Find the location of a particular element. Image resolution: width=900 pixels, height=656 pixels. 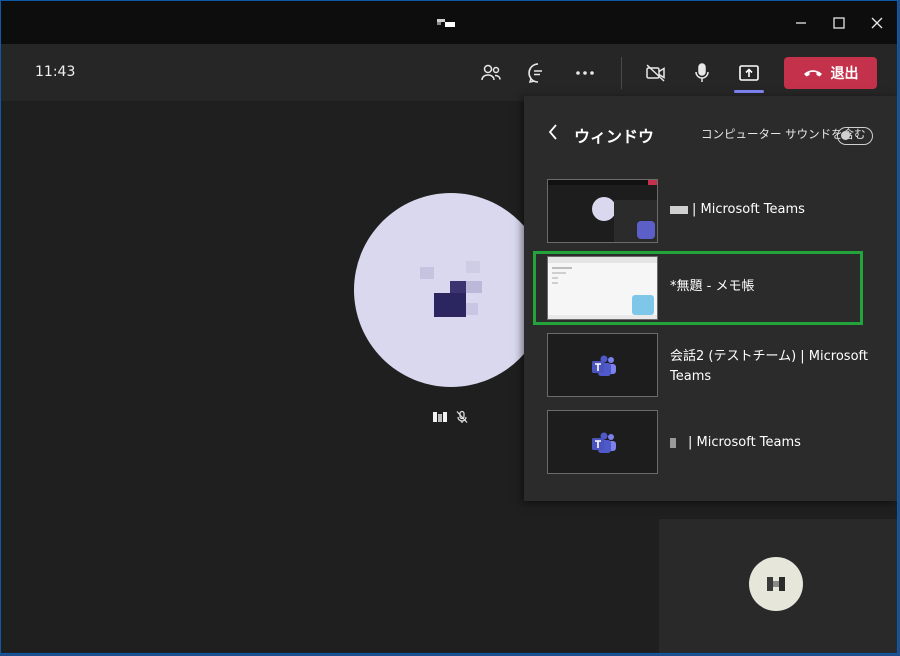

more-icon is located at coordinates (585, 73).